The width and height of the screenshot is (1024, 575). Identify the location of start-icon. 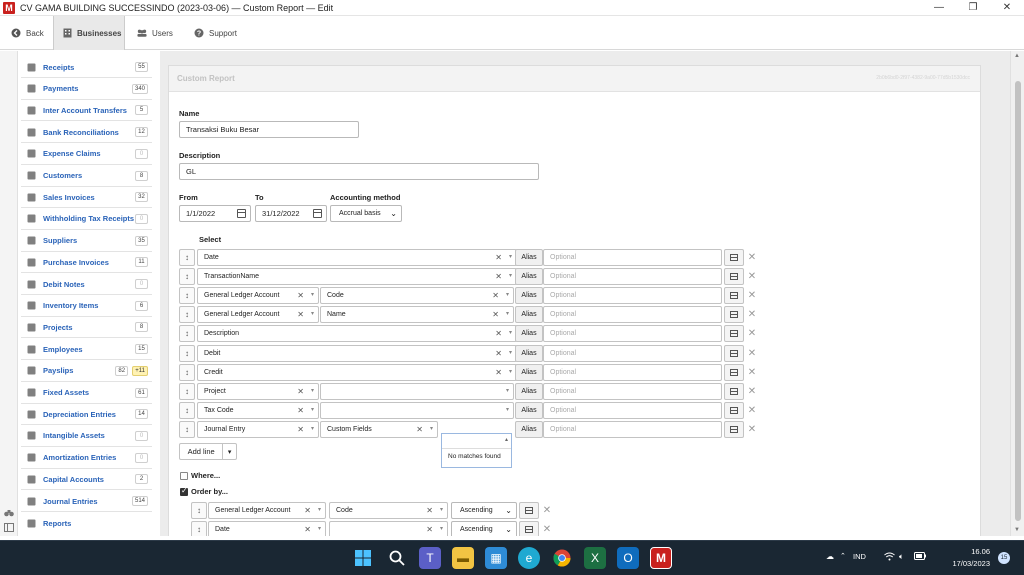
(363, 558).